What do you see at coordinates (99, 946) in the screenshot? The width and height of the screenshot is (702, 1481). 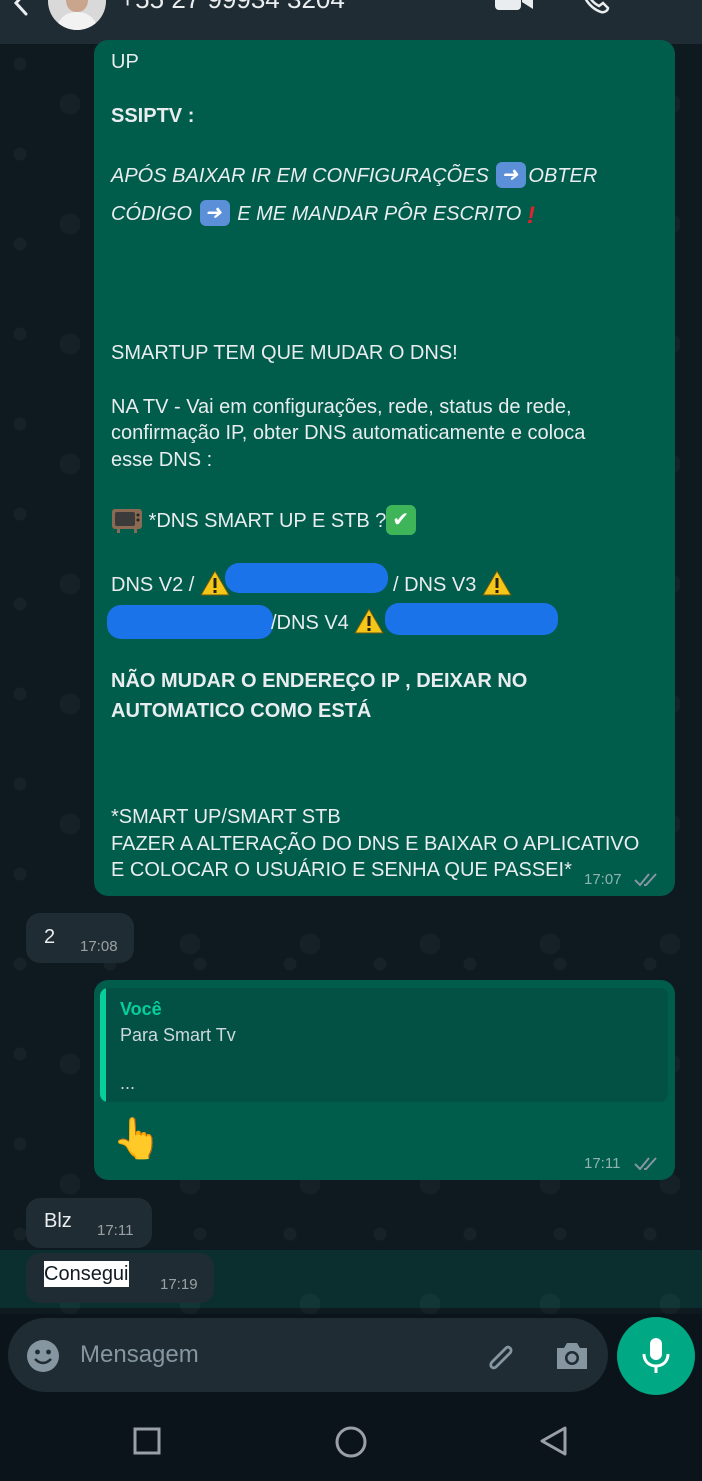 I see `message-timestamp: 17:08` at bounding box center [99, 946].